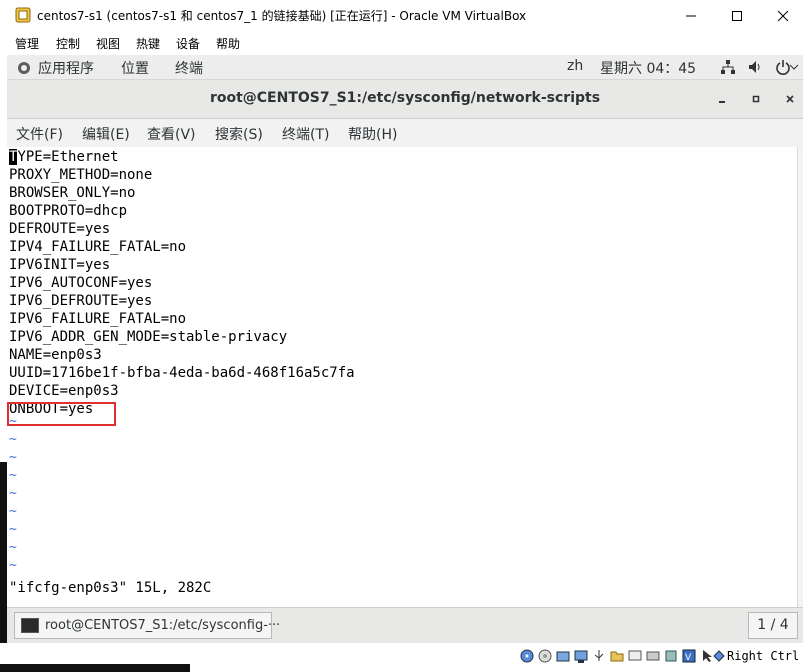 This screenshot has width=803, height=672. I want to click on minimize-button, so click(691, 15).